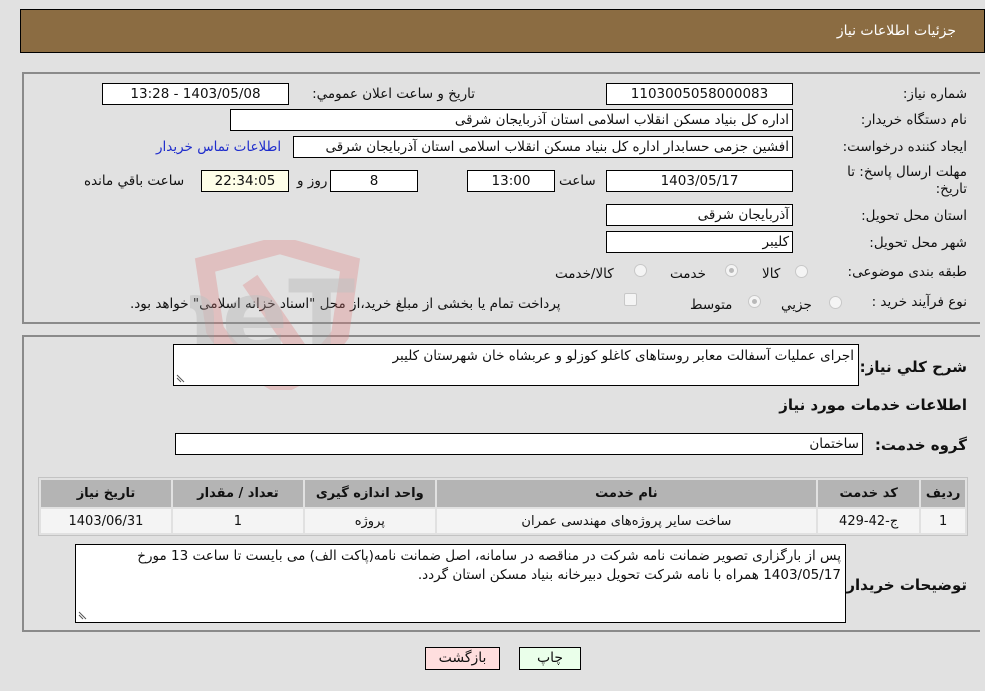  Describe the element at coordinates (195, 94) in the screenshot. I see `announce-datetime-field: 1403/05/08 - 13:28` at that location.